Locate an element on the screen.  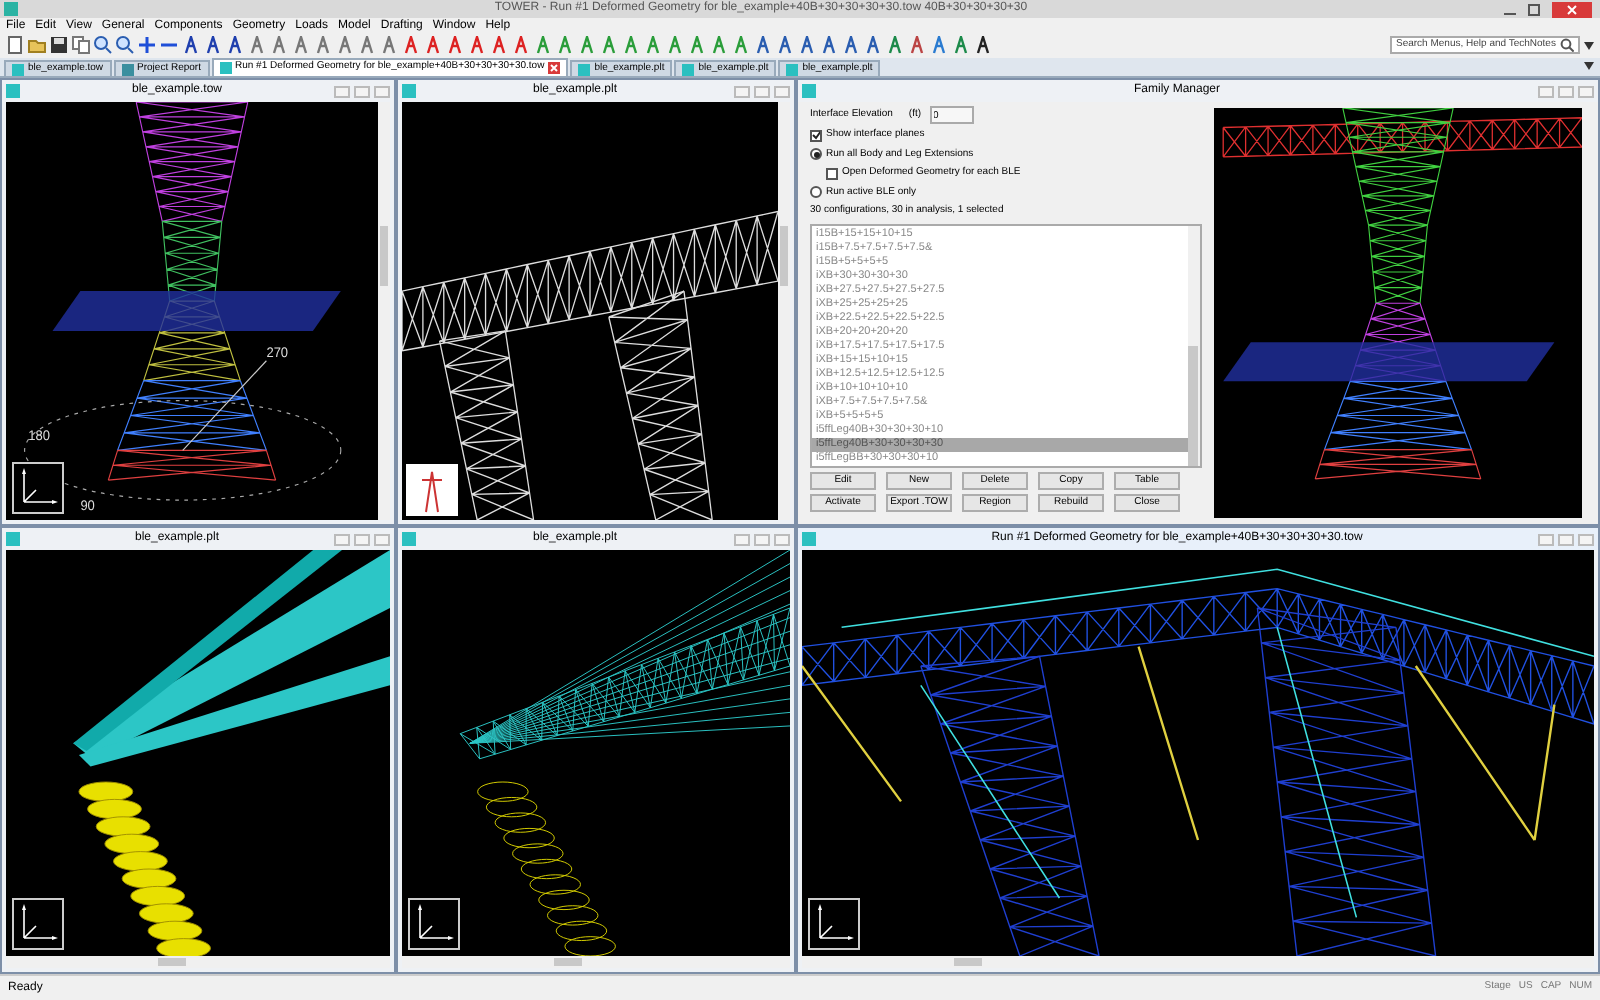
copy-icon is located at coordinates (81, 45).